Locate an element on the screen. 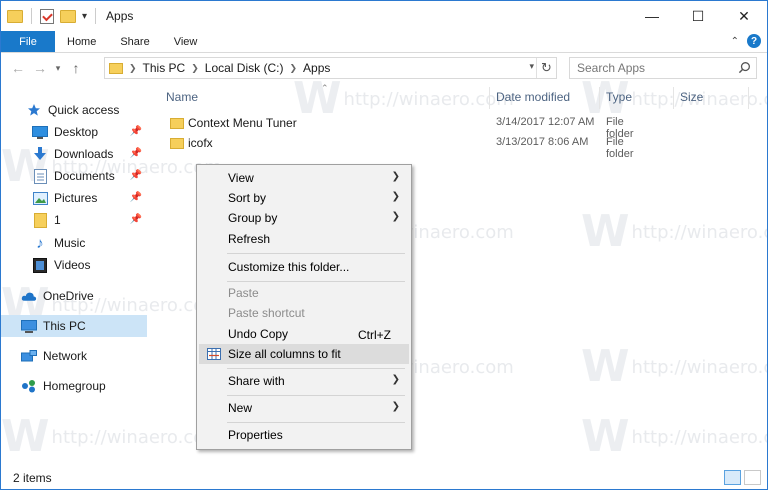 This screenshot has width=768, height=490. search-placeholder: Search Apps is located at coordinates (611, 68).